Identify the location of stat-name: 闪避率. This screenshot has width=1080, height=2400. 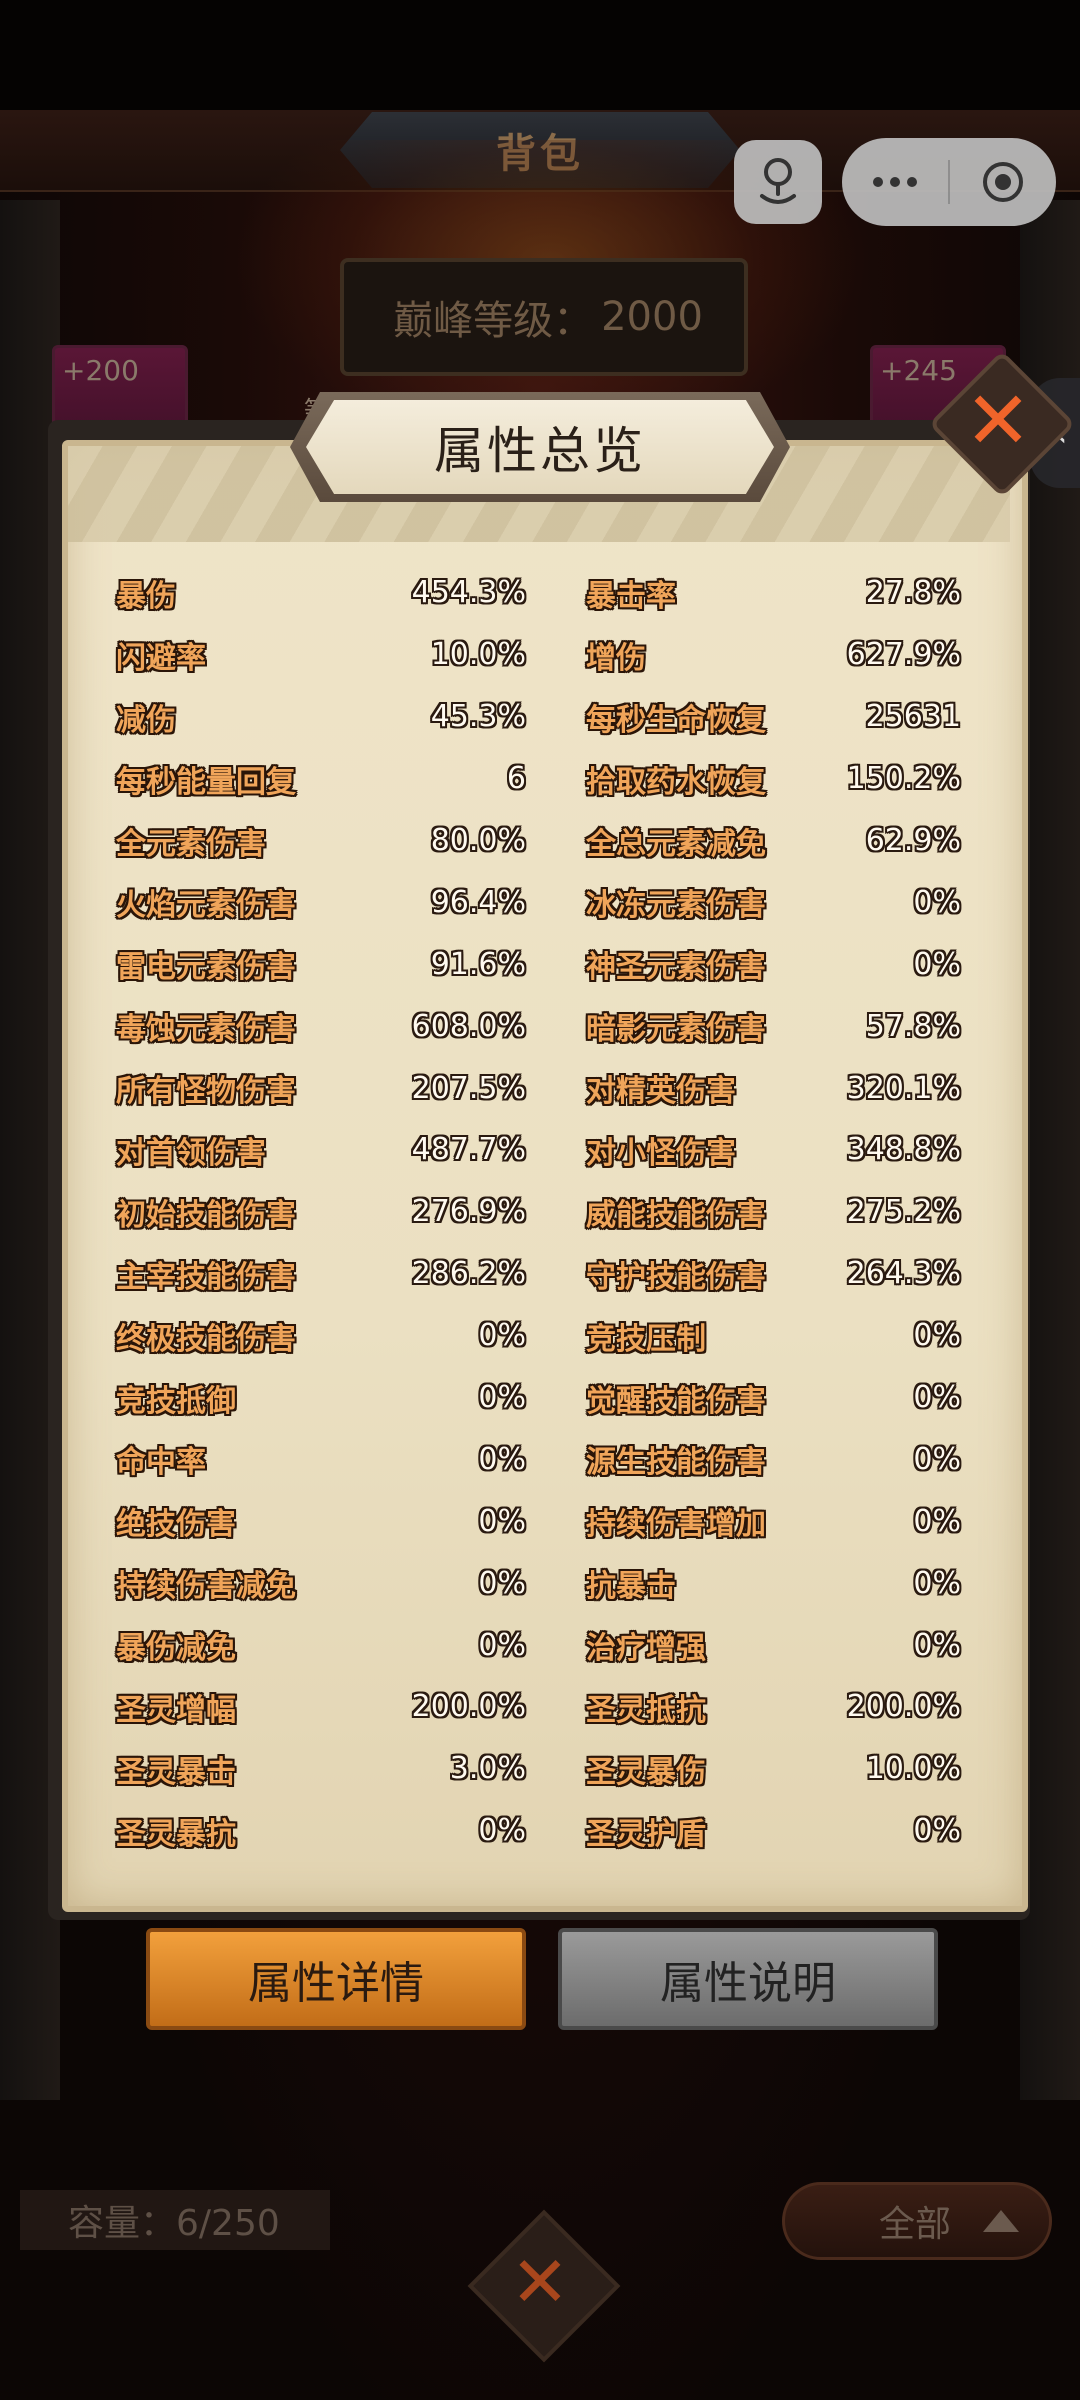
(161, 658).